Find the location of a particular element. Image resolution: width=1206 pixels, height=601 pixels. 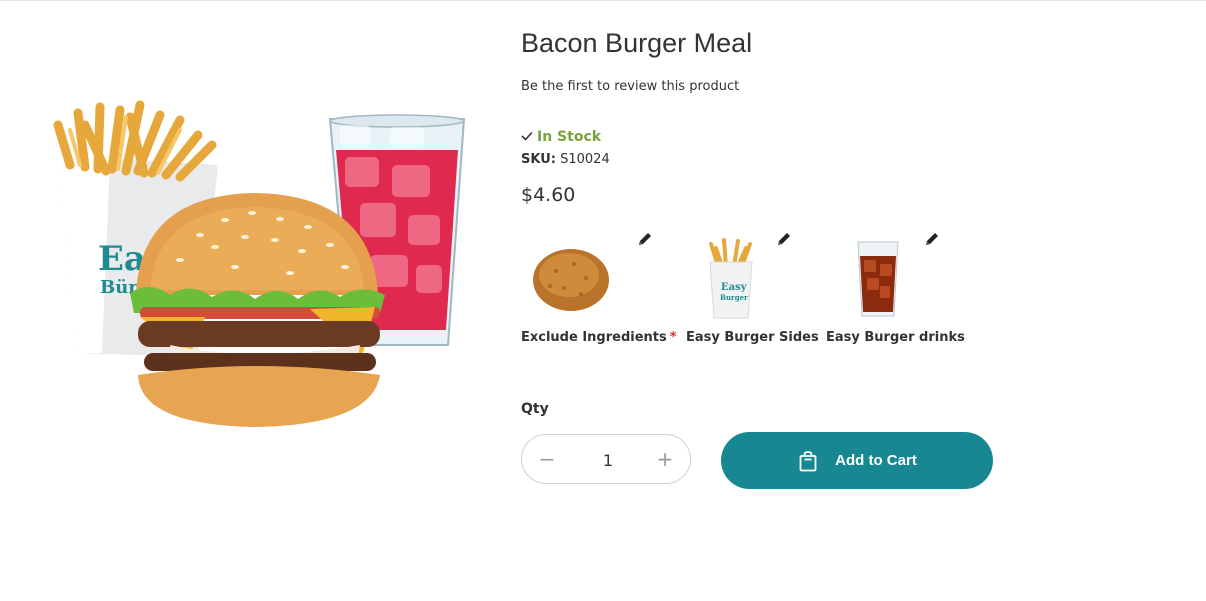

add-to-cart-button: Add to Cart is located at coordinates (857, 460).